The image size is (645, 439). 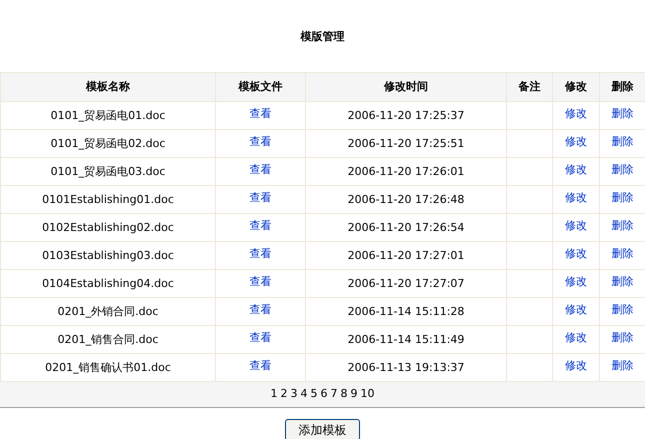 What do you see at coordinates (304, 394) in the screenshot?
I see `page-link: 4` at bounding box center [304, 394].